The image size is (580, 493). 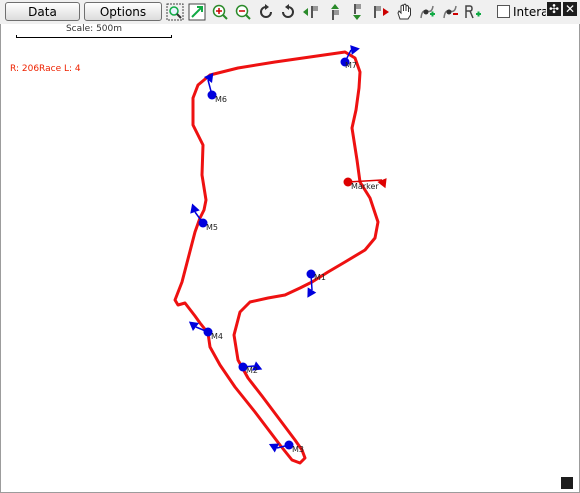 I want to click on marker-label: M4, so click(x=217, y=336).